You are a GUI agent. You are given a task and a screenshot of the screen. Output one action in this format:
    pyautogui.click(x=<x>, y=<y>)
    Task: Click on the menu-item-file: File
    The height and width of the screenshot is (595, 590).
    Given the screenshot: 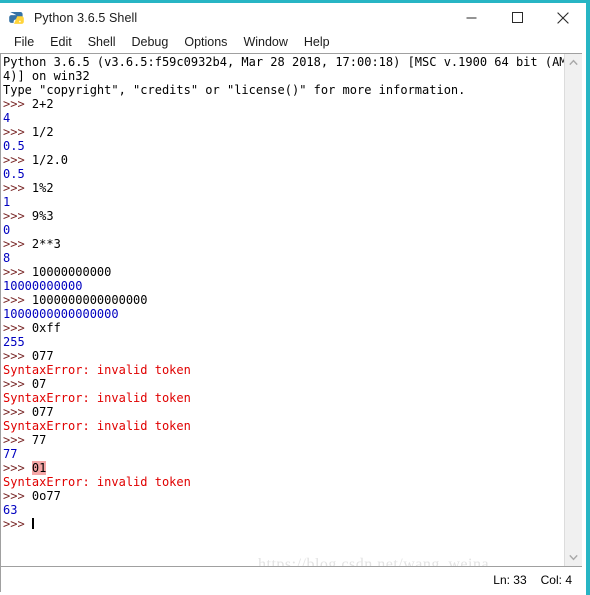 What is the action you would take?
    pyautogui.click(x=24, y=42)
    